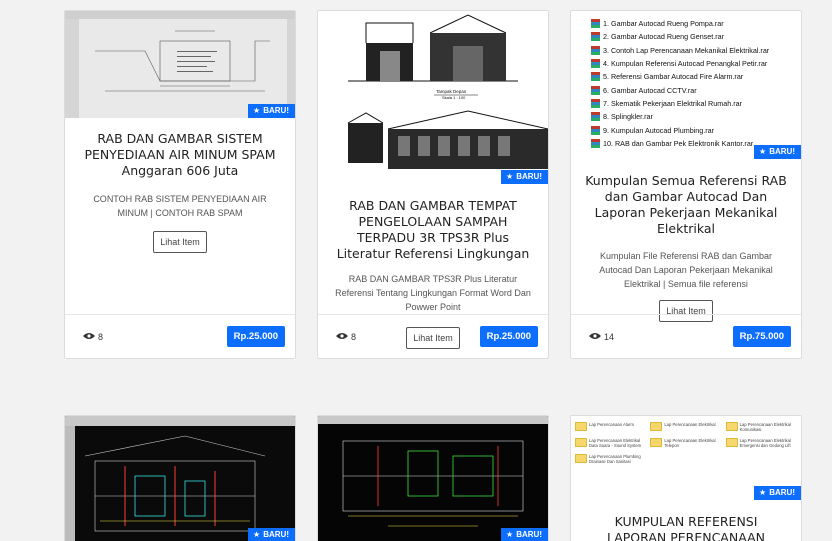  What do you see at coordinates (761, 336) in the screenshot?
I see `price-button: Rp.75.000` at bounding box center [761, 336].